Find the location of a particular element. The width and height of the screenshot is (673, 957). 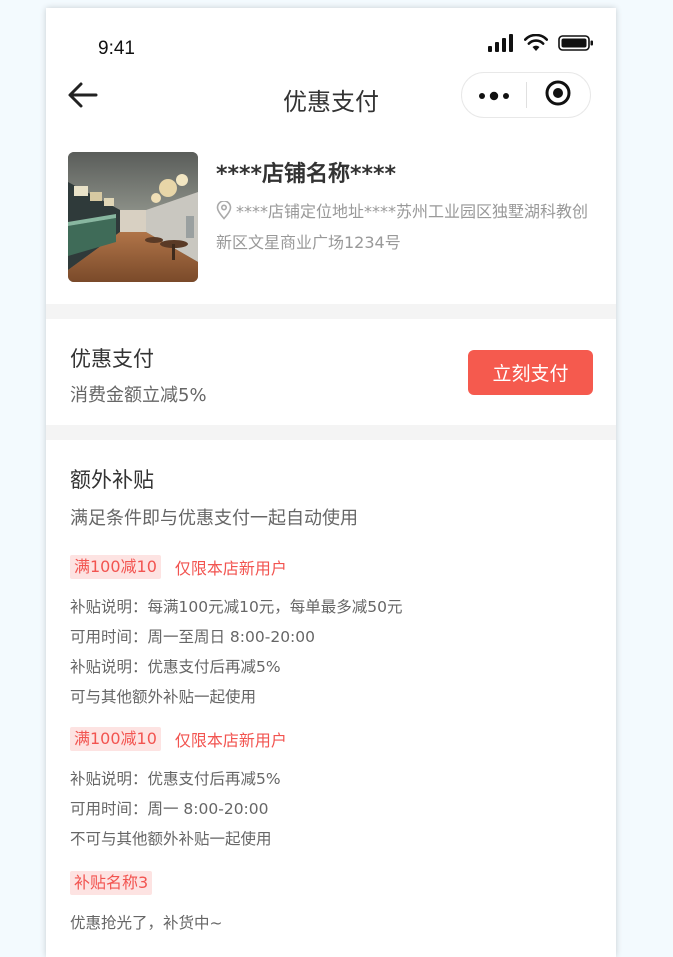

status-icons is located at coordinates (541, 44).